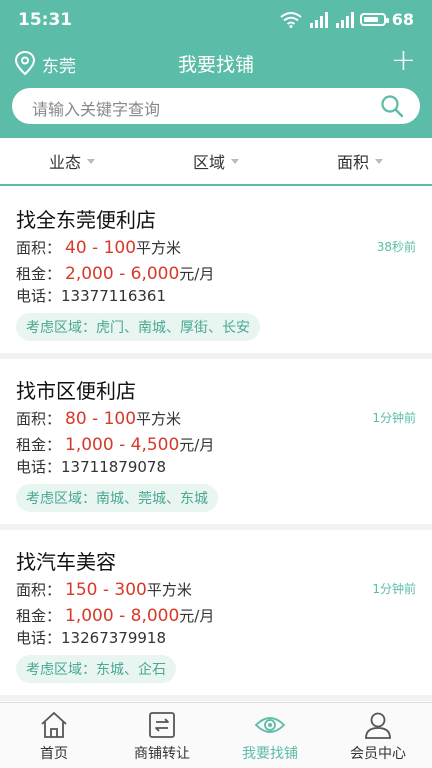  What do you see at coordinates (374, 19) in the screenshot?
I see `battery-icon` at bounding box center [374, 19].